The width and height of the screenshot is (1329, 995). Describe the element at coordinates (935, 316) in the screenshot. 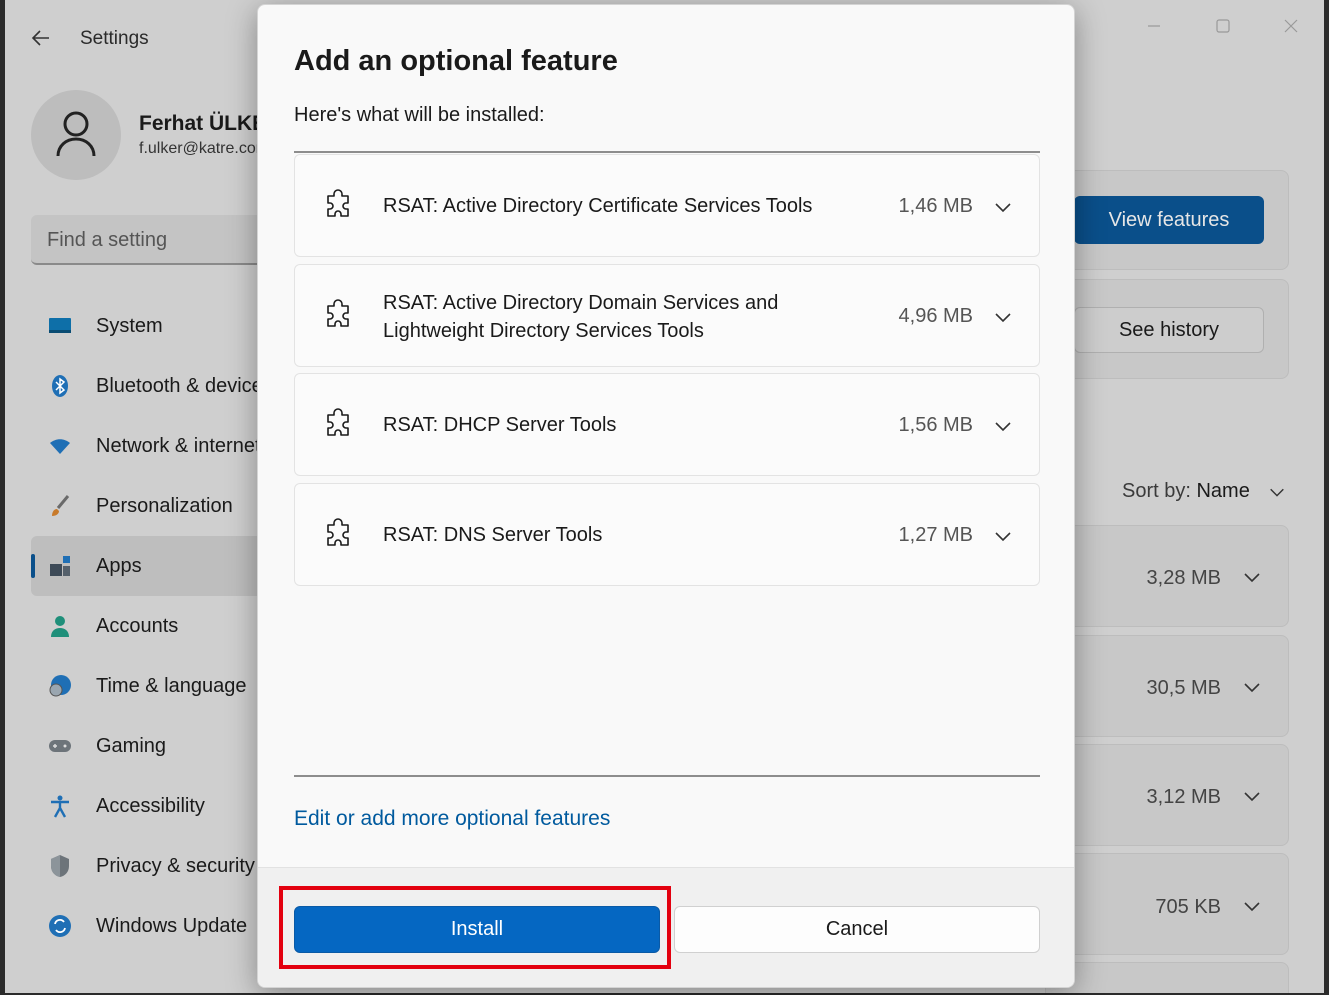

I see `feature-size: 4,96 MB` at that location.